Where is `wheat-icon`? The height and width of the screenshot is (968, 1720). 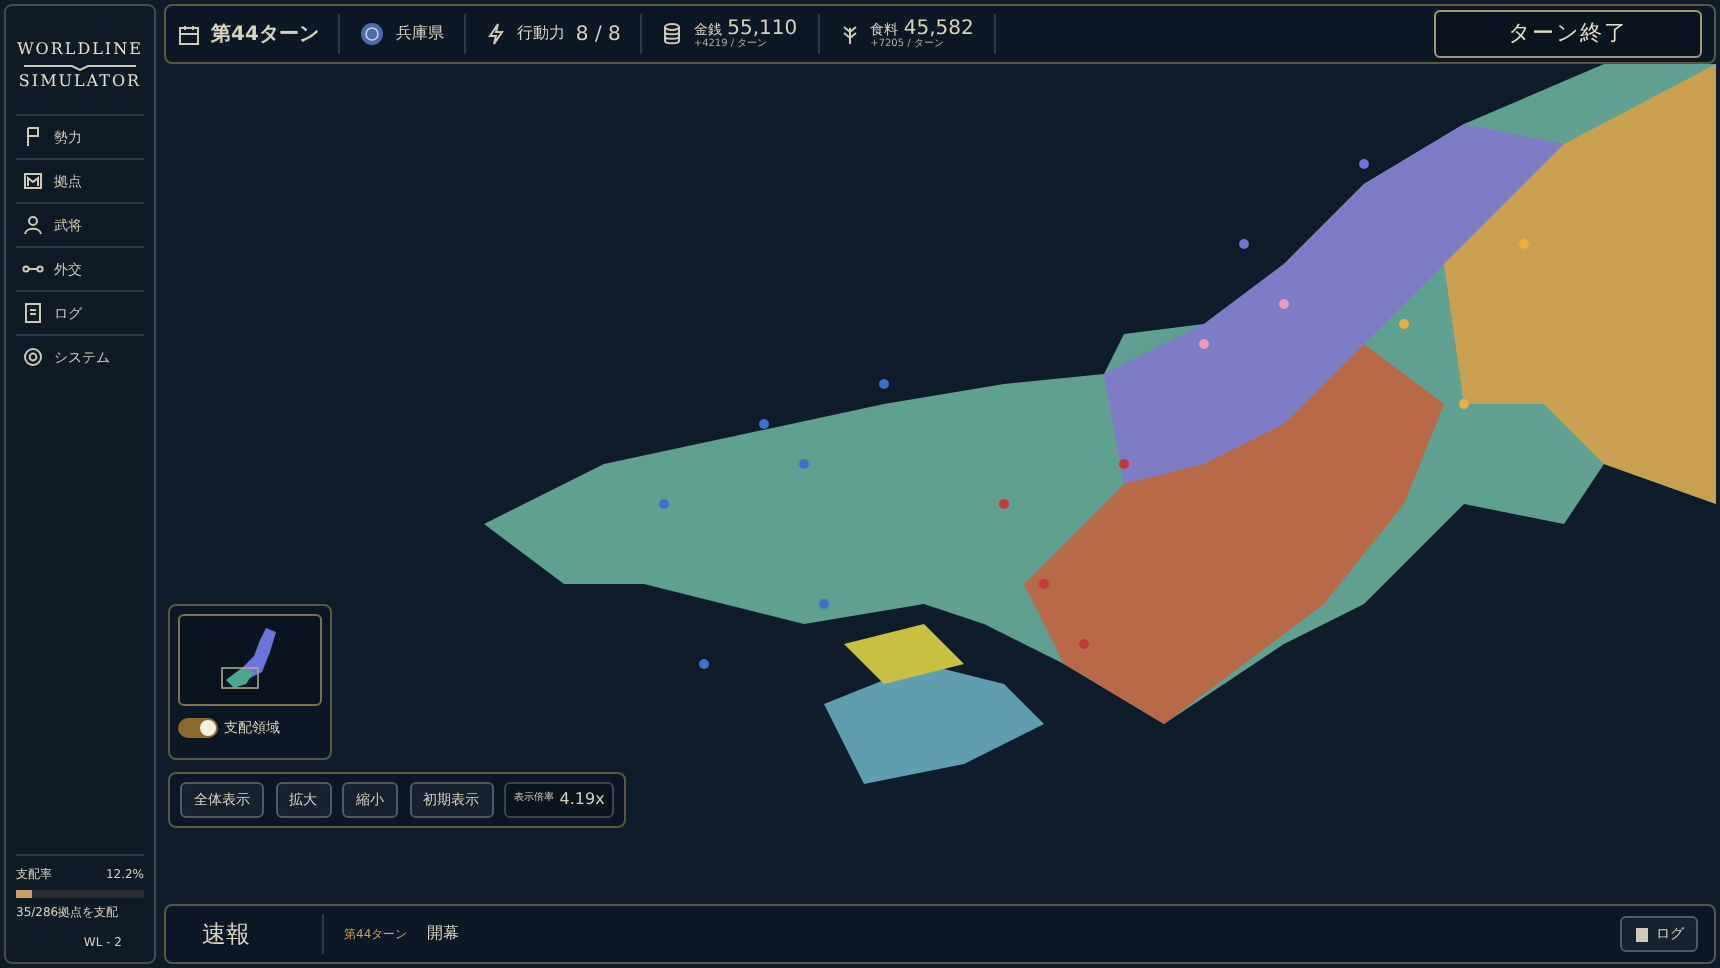
wheat-icon is located at coordinates (849, 34).